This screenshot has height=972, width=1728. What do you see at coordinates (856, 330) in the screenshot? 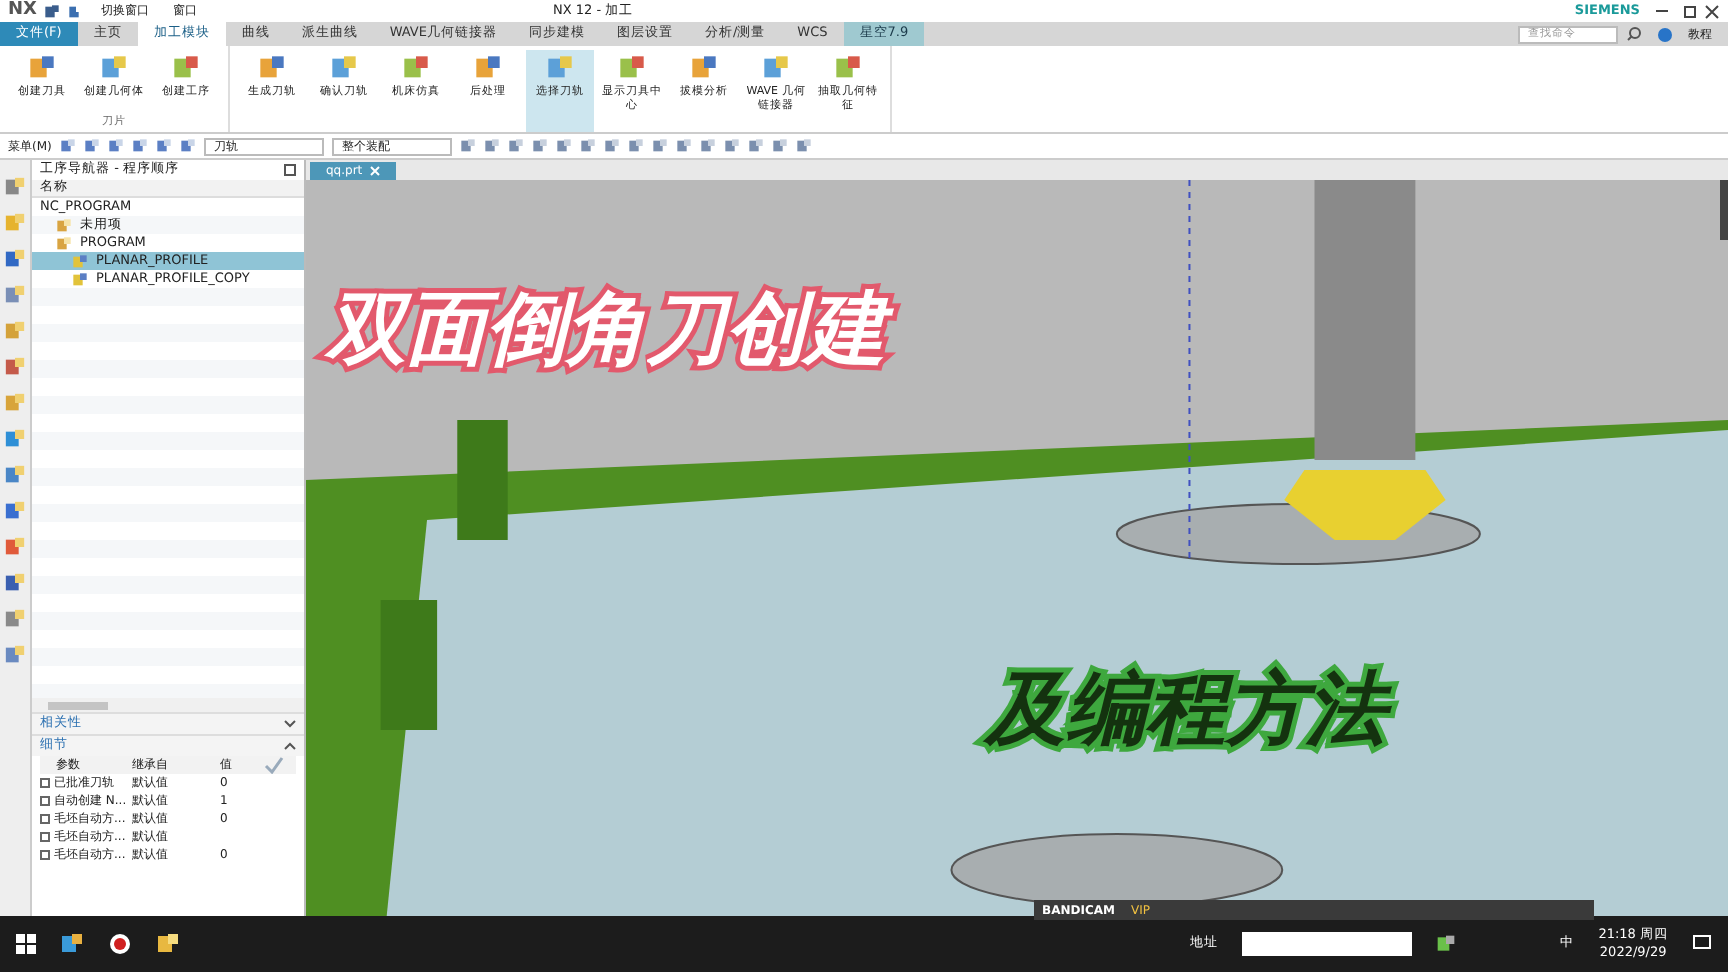
I see `overlay-title: 双面倒角刀创建` at bounding box center [856, 330].